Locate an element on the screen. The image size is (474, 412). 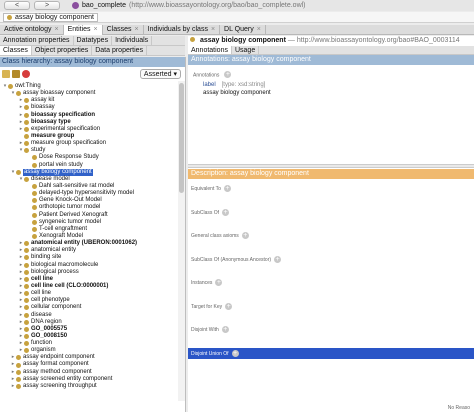
tree-node: ▸ assay screening throughput is located at coordinates (92, 386).